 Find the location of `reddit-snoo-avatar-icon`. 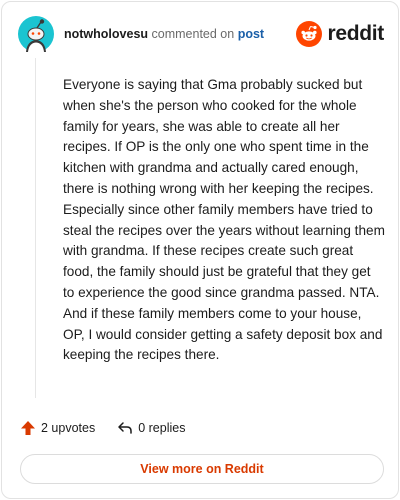

reddit-snoo-avatar-icon is located at coordinates (36, 34).